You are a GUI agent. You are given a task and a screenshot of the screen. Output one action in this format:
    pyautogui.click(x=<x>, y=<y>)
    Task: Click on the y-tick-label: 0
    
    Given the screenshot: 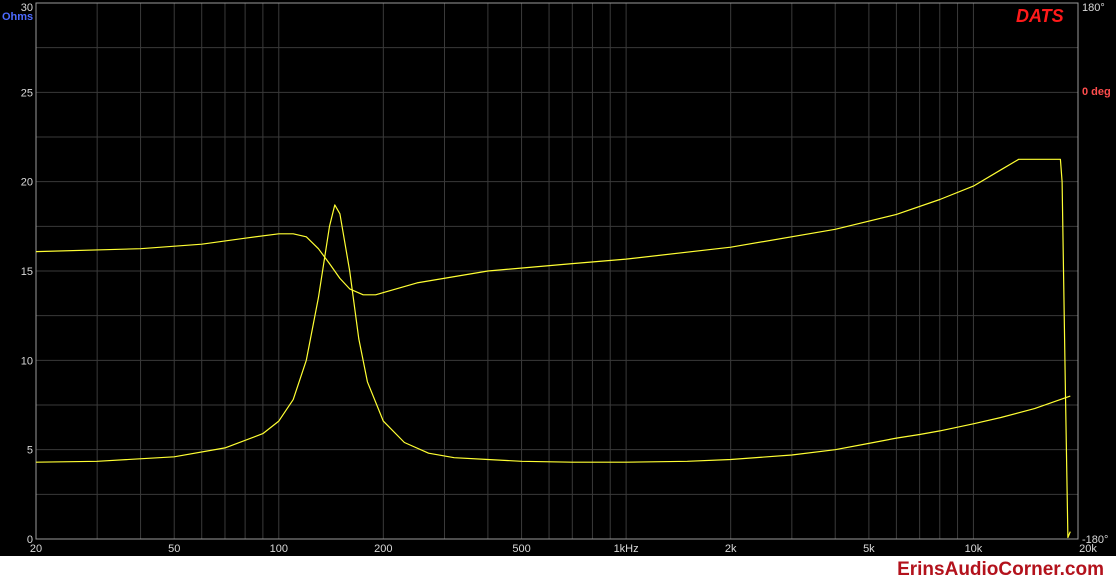 What is the action you would take?
    pyautogui.click(x=30, y=540)
    